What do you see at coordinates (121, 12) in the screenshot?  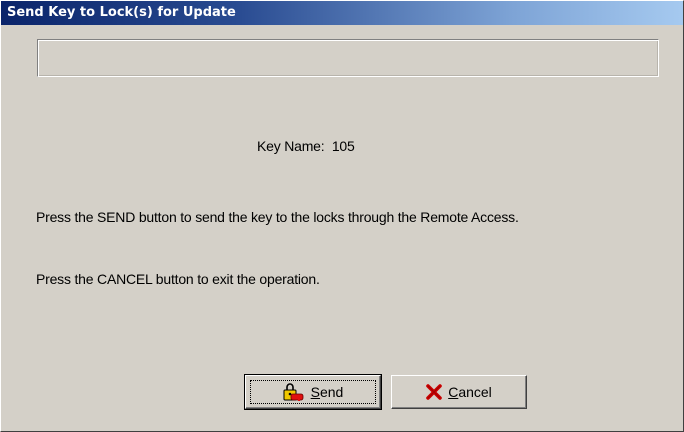 I see `window-title: Send Key to Lock(s) for Update` at bounding box center [121, 12].